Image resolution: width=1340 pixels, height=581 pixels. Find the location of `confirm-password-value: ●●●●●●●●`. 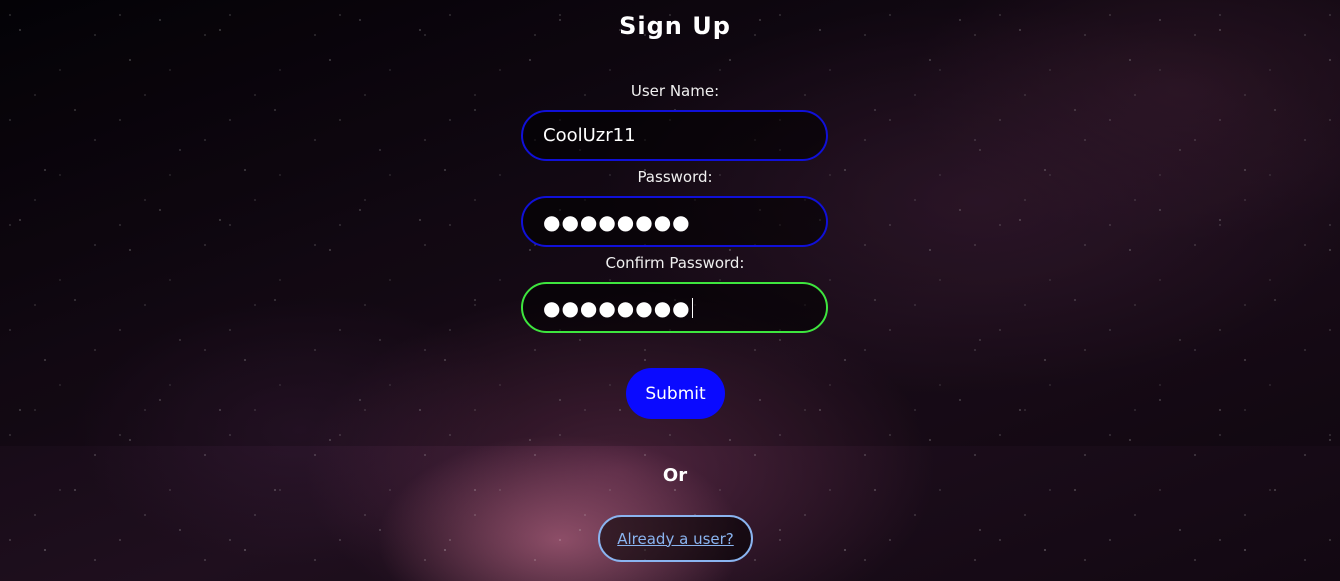

confirm-password-value: ●●●●●●●● is located at coordinates (617, 307).